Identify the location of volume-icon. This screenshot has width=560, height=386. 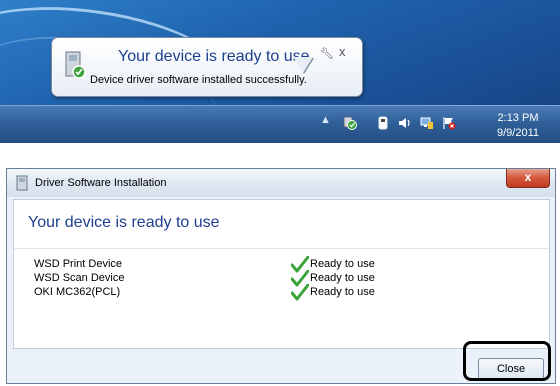
(405, 123).